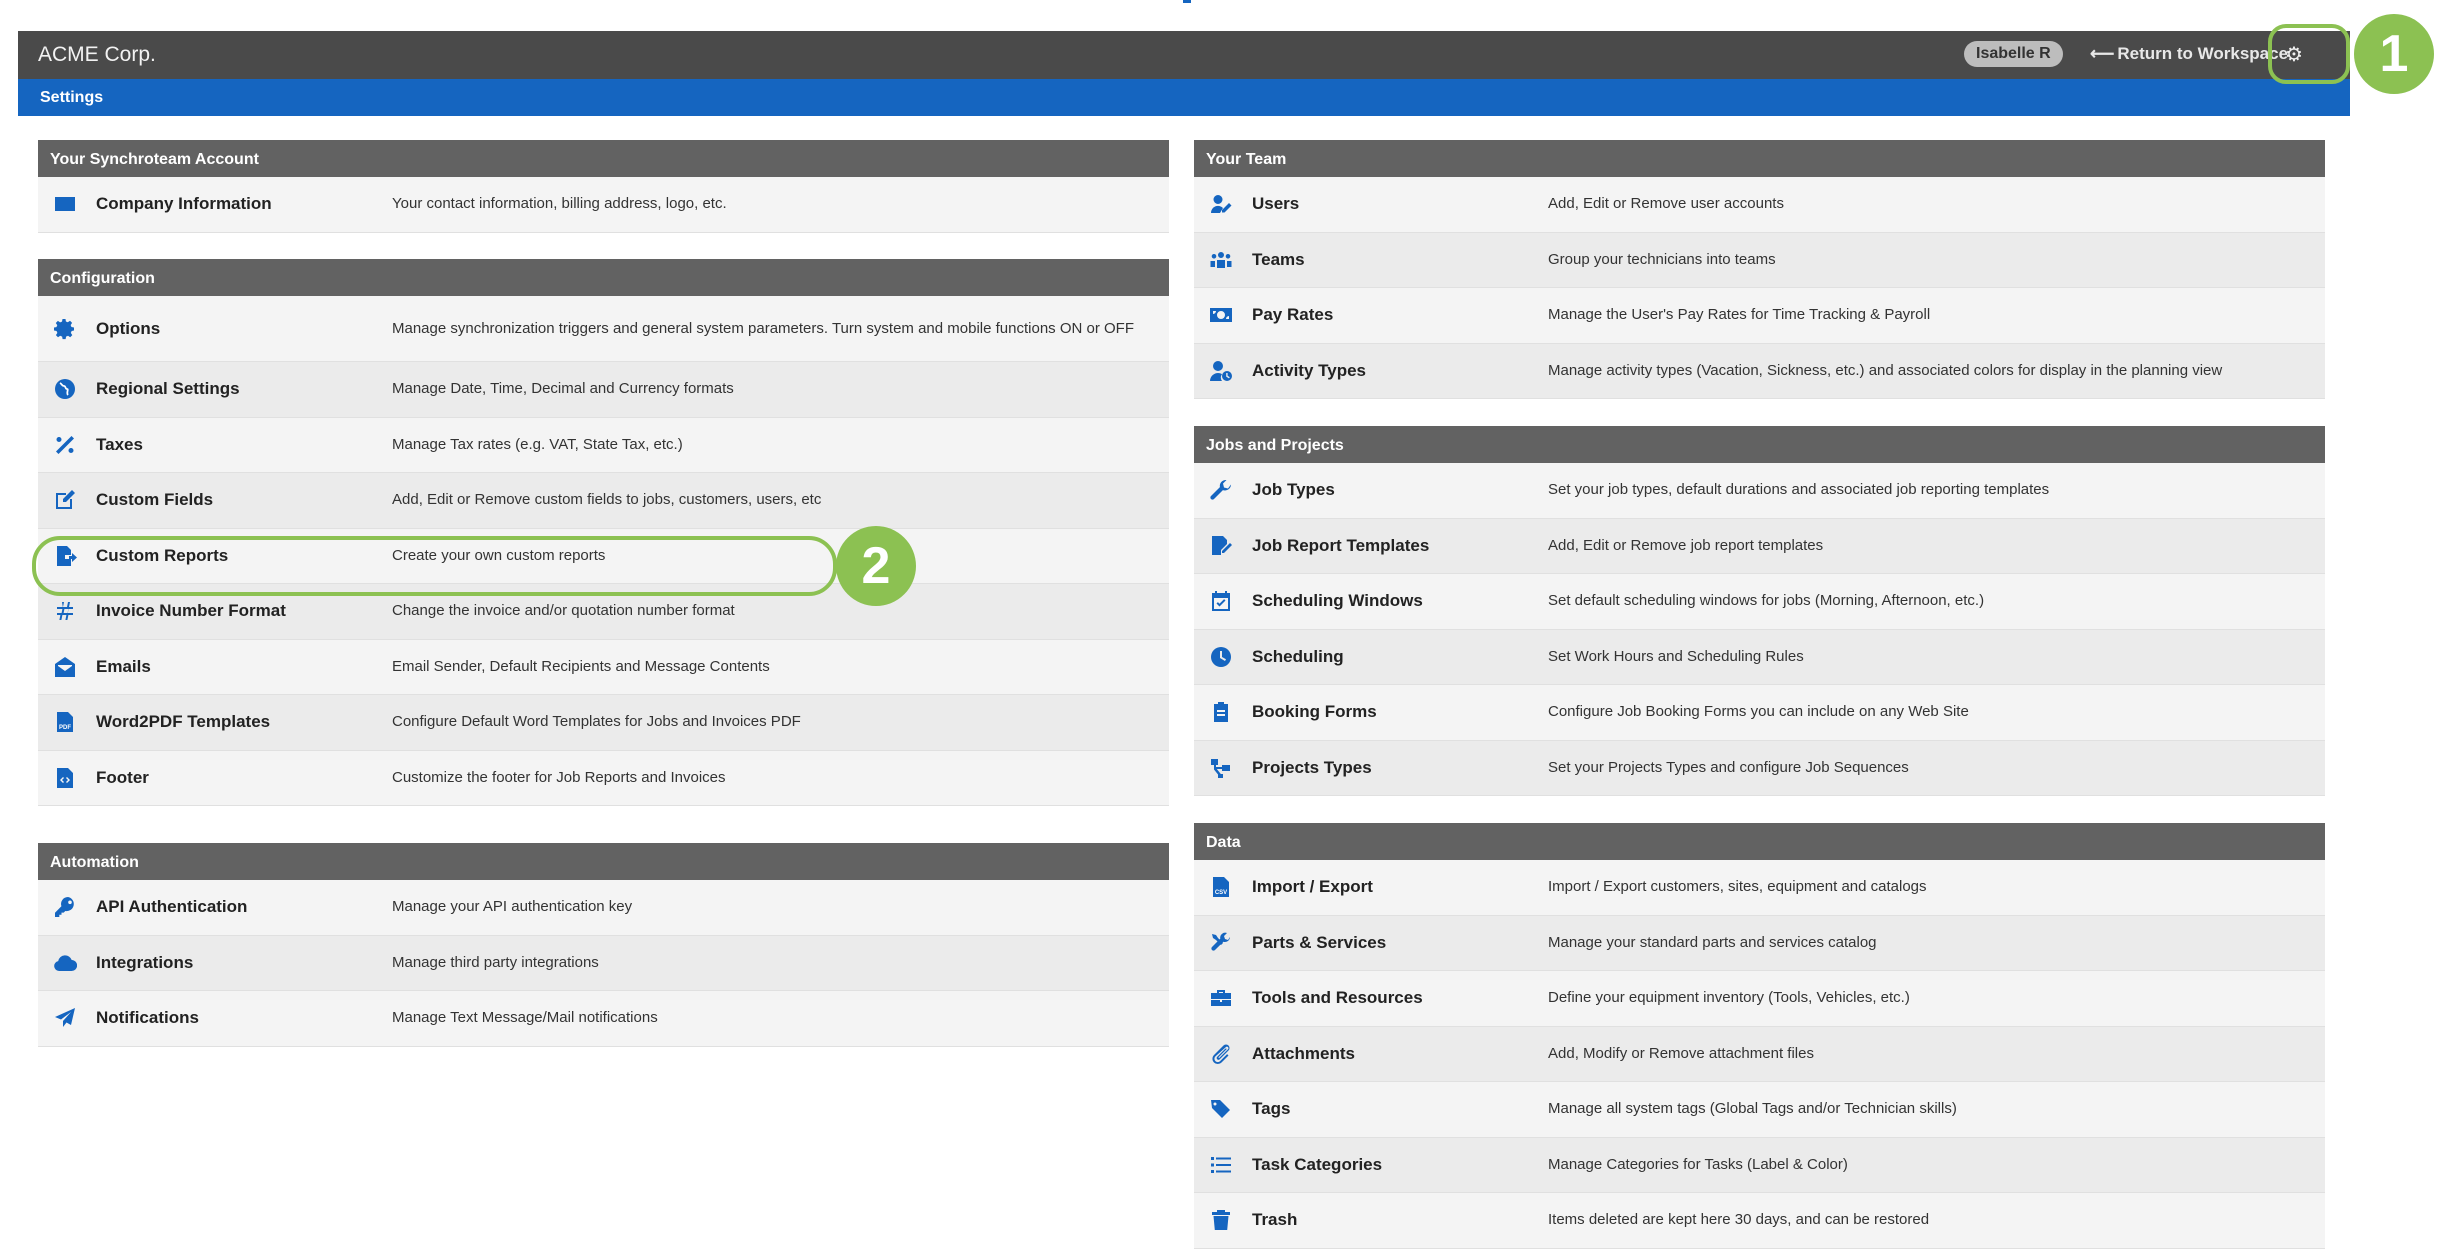 The image size is (2450, 1258). What do you see at coordinates (123, 667) in the screenshot?
I see `row-title: Emails` at bounding box center [123, 667].